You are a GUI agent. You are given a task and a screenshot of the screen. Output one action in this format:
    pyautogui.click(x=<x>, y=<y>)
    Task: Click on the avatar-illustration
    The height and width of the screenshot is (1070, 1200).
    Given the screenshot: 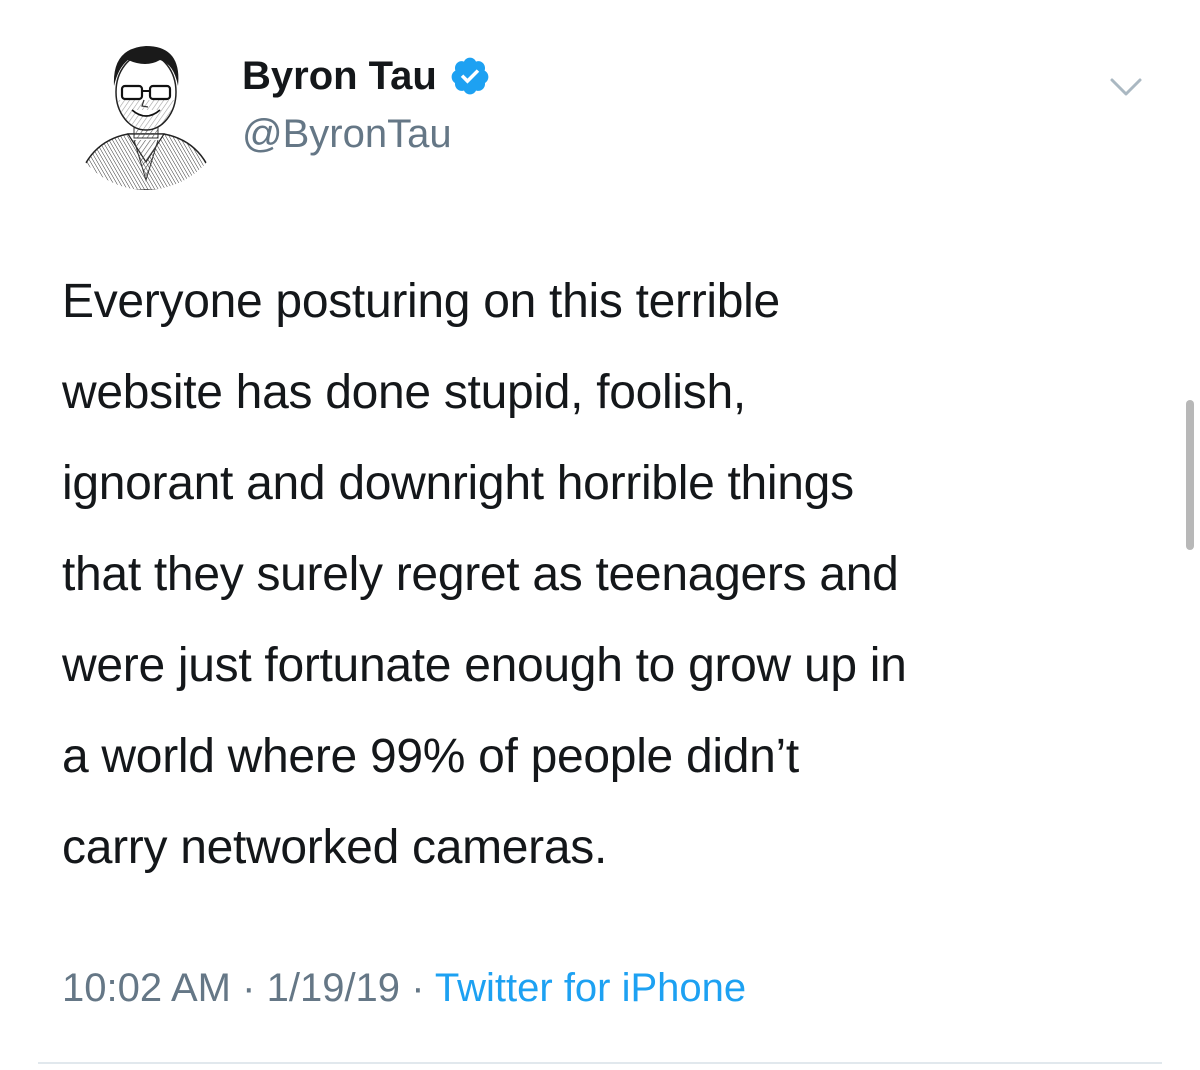 What is the action you would take?
    pyautogui.click(x=146, y=110)
    